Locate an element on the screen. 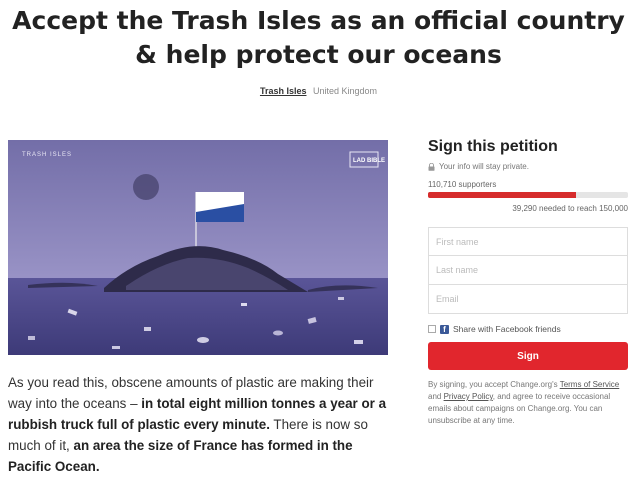 The image size is (637, 477). lock-icon is located at coordinates (431, 166).